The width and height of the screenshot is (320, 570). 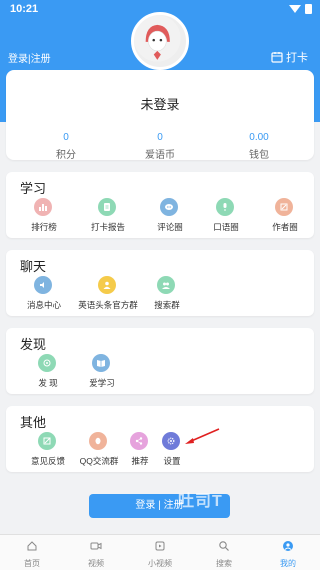 I want to click on avatar, so click(x=160, y=41).